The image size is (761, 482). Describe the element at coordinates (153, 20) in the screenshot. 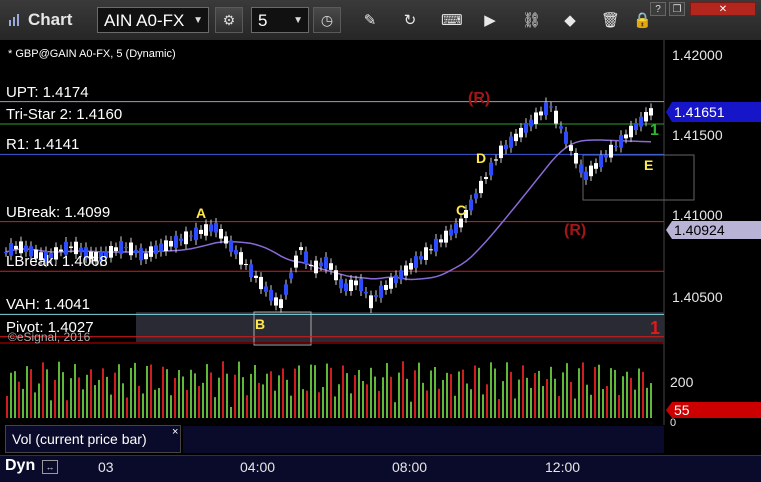

I see `symbol-input: AIN A0-FX ▼` at that location.